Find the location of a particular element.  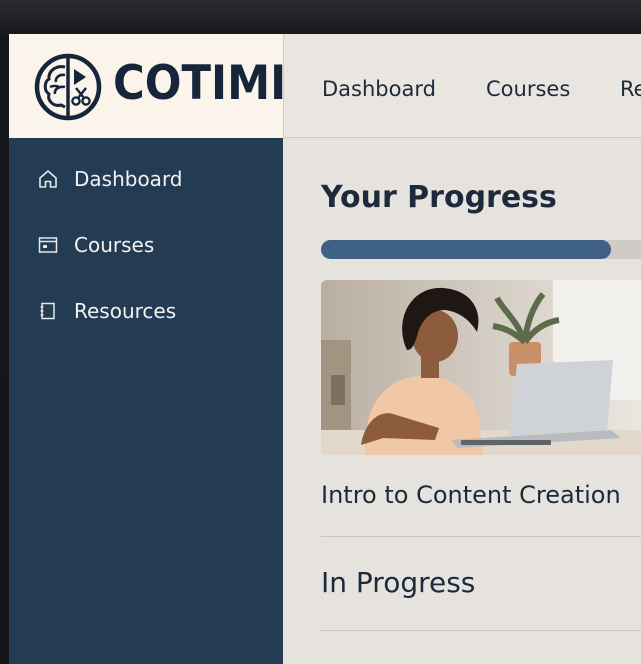

in-progress-heading: In Progress is located at coordinates (398, 582).